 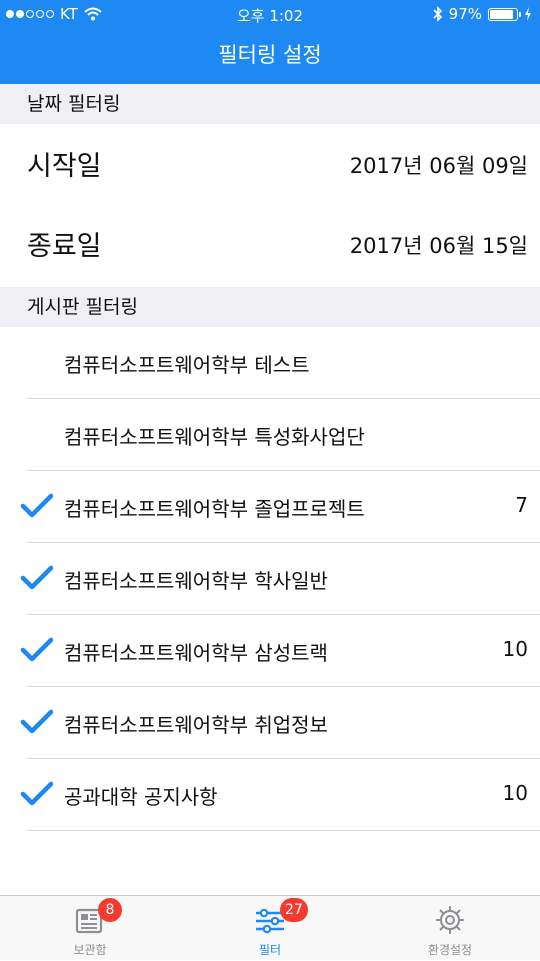 I want to click on bluetooth-icon, so click(x=437, y=14).